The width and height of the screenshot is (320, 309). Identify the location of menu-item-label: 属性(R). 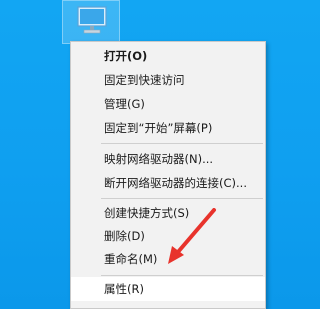
(124, 289).